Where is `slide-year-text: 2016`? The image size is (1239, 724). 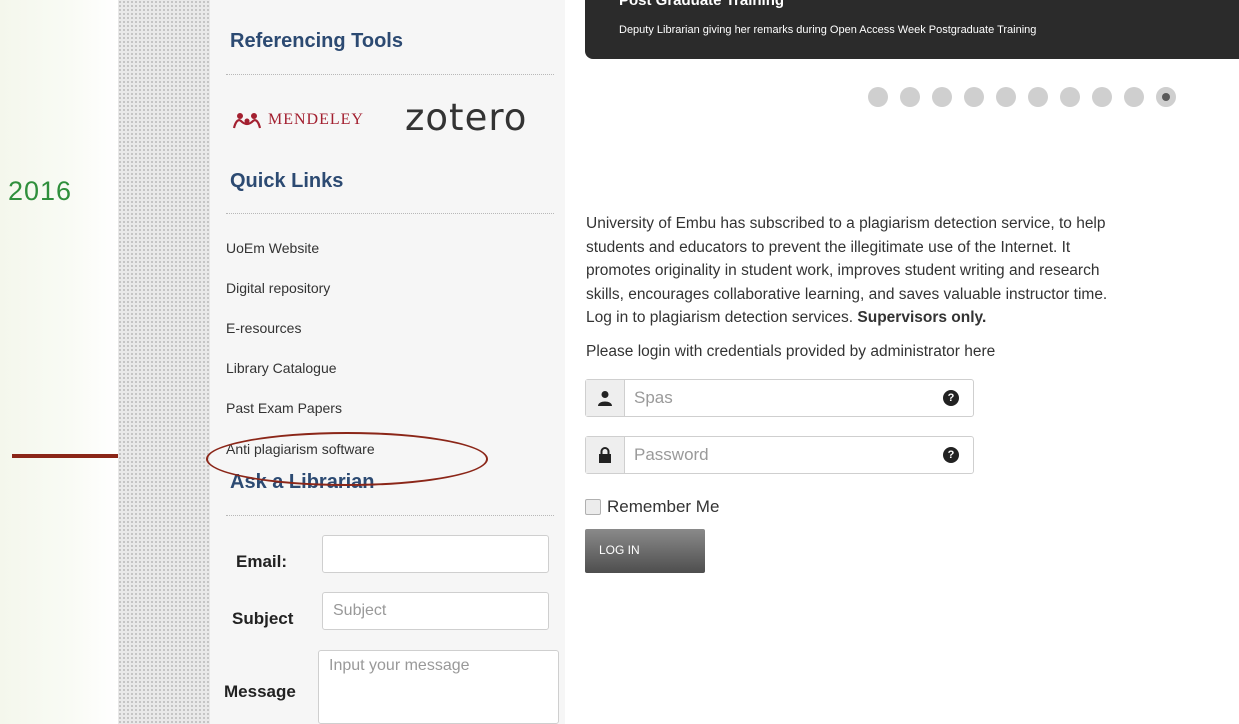 slide-year-text: 2016 is located at coordinates (40, 191).